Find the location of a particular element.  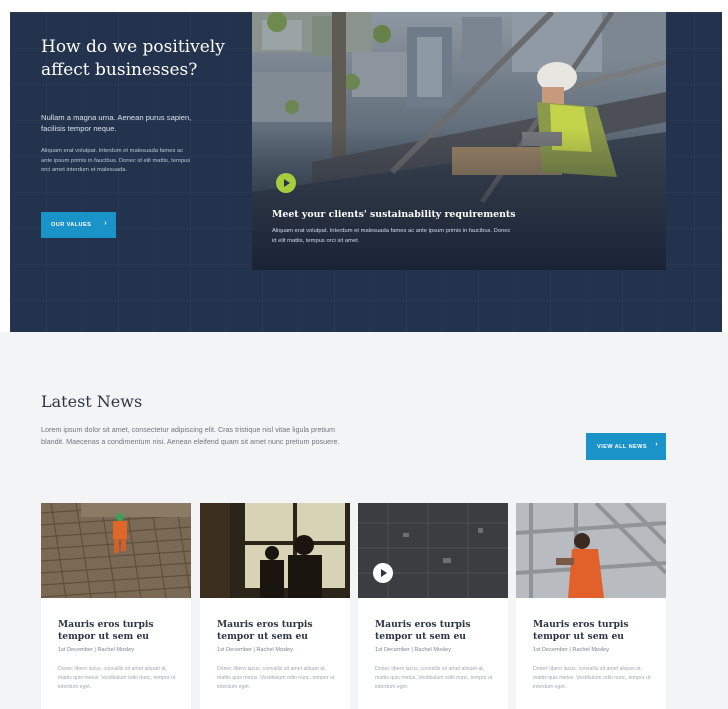

aerial-site-image is located at coordinates (433, 550).